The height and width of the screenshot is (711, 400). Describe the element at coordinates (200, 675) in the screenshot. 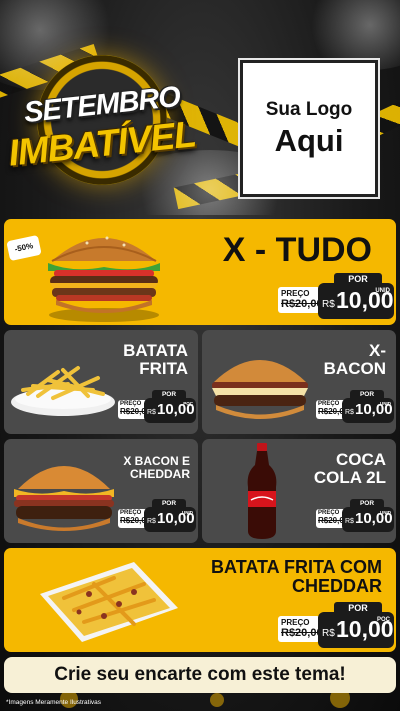

I see `cta-banner: Crie seu encarte com este tema!` at that location.